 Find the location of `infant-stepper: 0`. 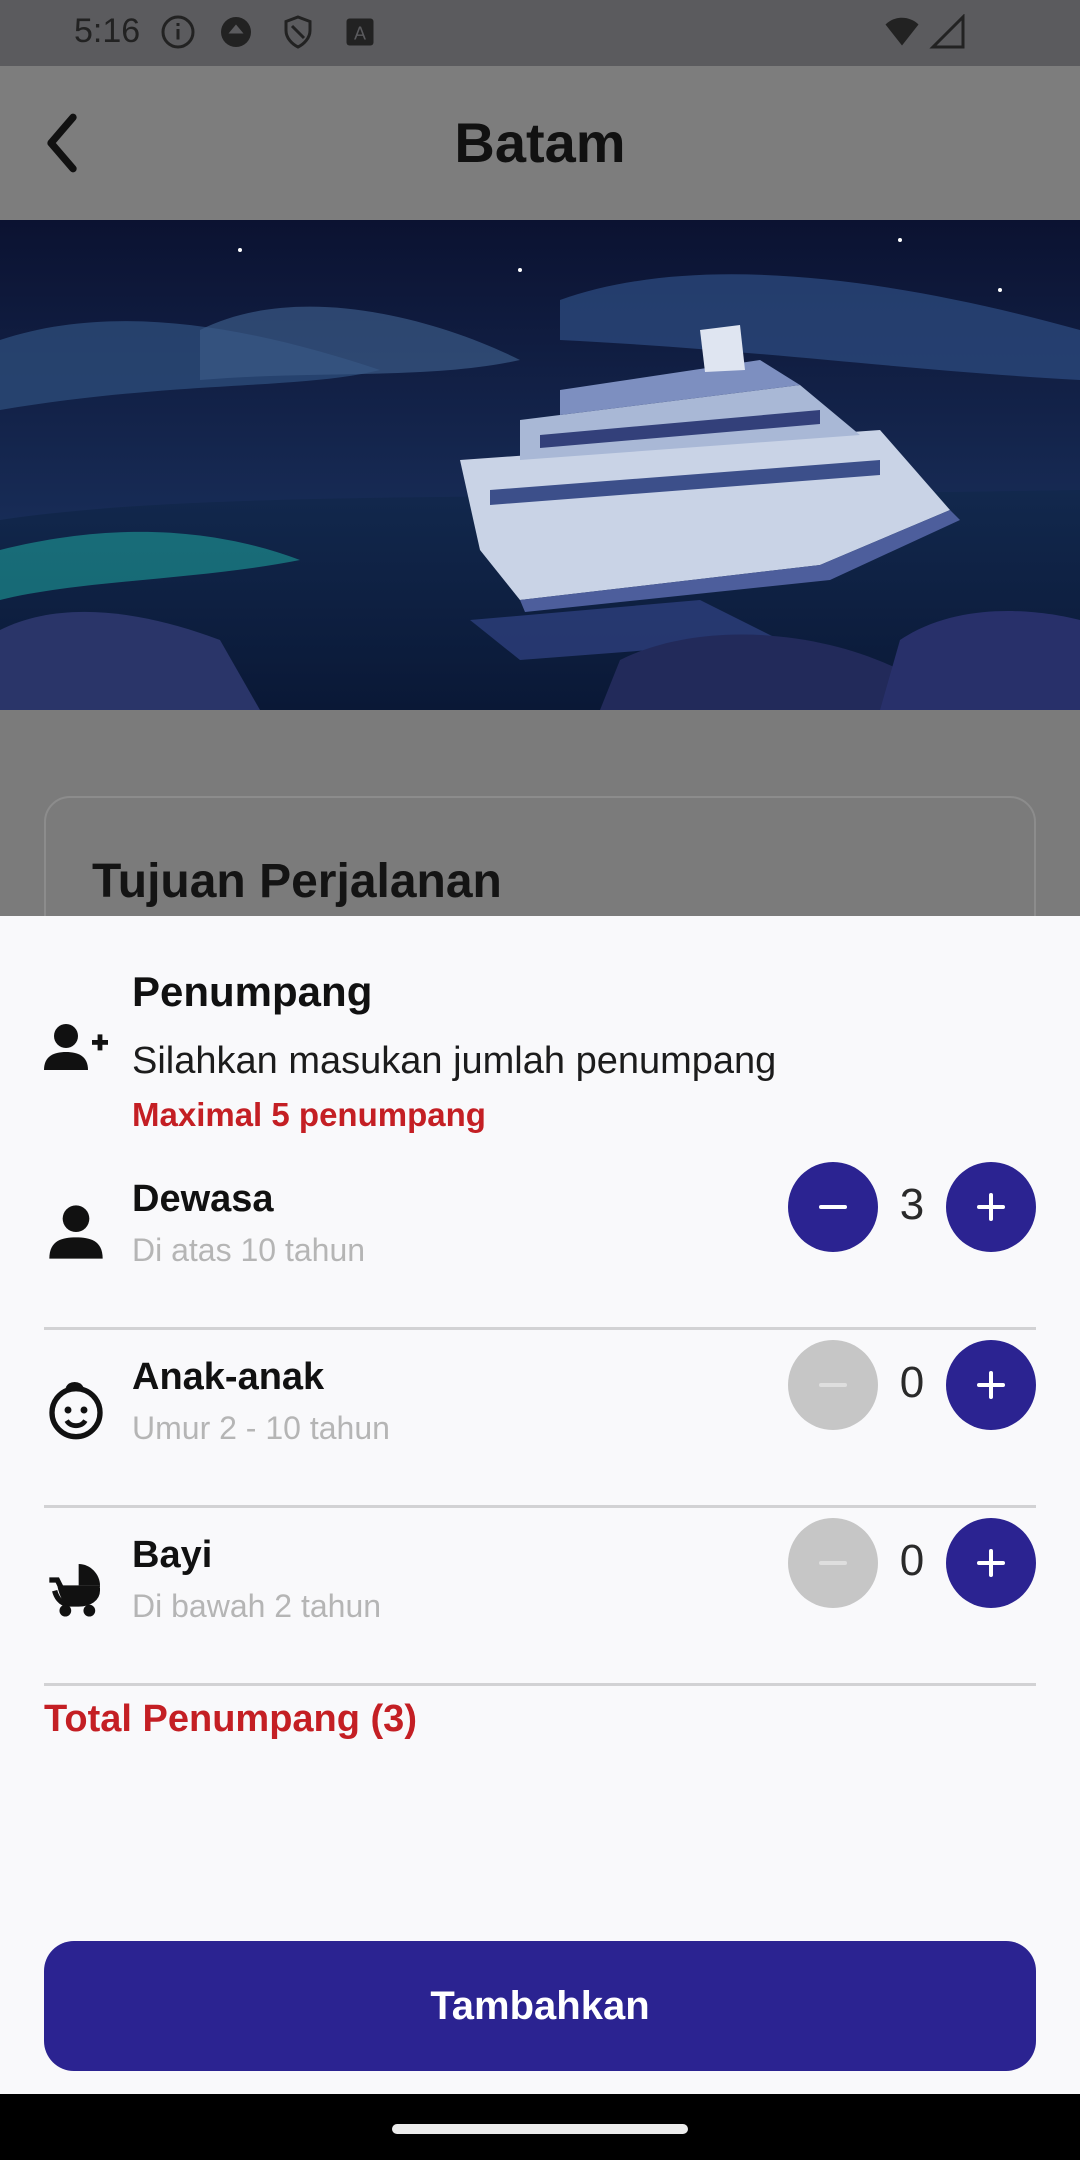

infant-stepper: 0 is located at coordinates (912, 1563).